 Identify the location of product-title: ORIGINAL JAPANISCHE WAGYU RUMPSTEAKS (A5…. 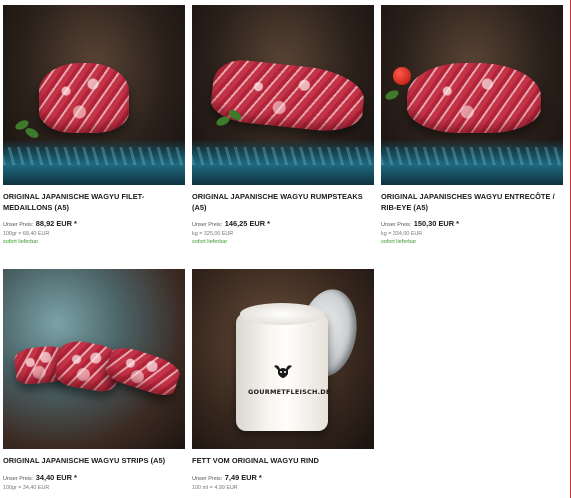
(283, 202).